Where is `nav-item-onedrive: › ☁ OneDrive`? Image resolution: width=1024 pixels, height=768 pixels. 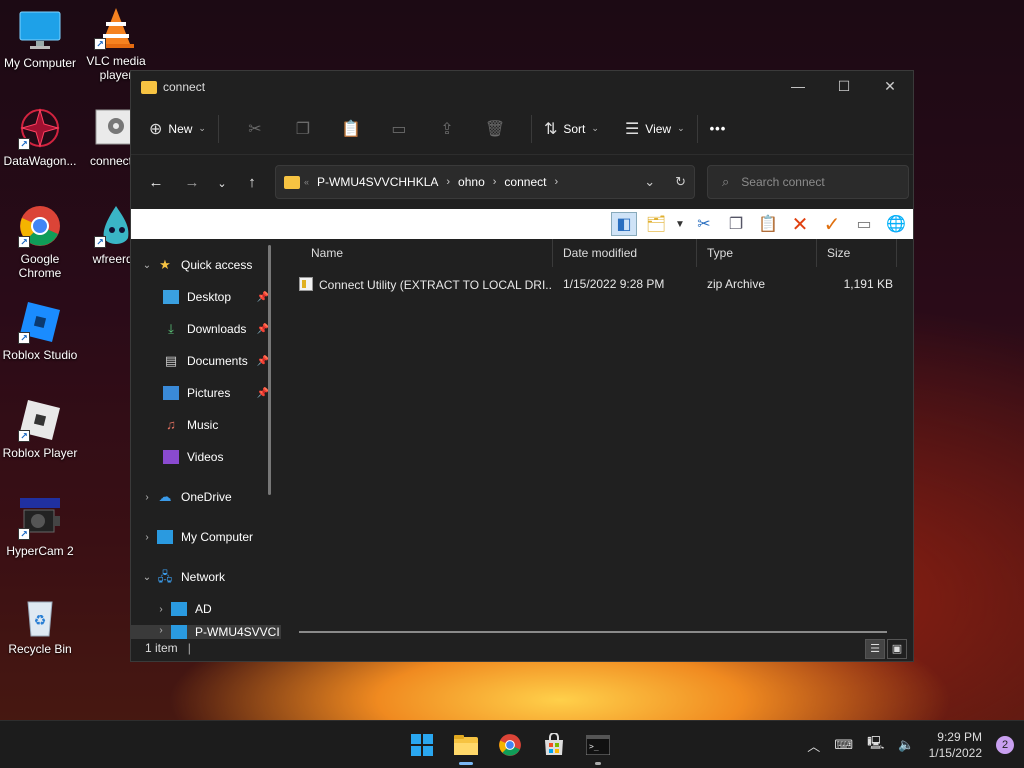
nav-item-onedrive: › ☁ OneDrive is located at coordinates (206, 497).